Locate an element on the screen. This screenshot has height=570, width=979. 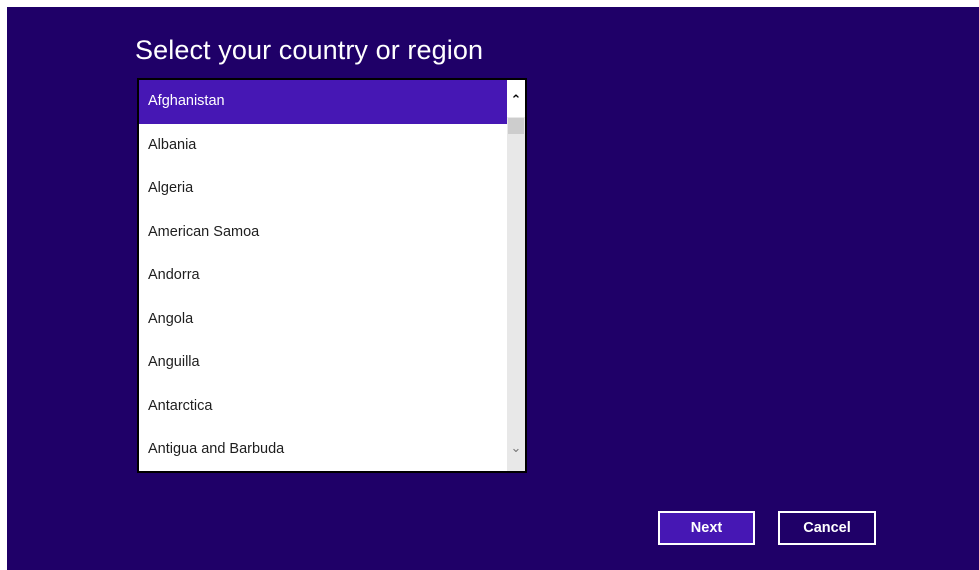
list-item-antarctica: Antarctica is located at coordinates (323, 407).